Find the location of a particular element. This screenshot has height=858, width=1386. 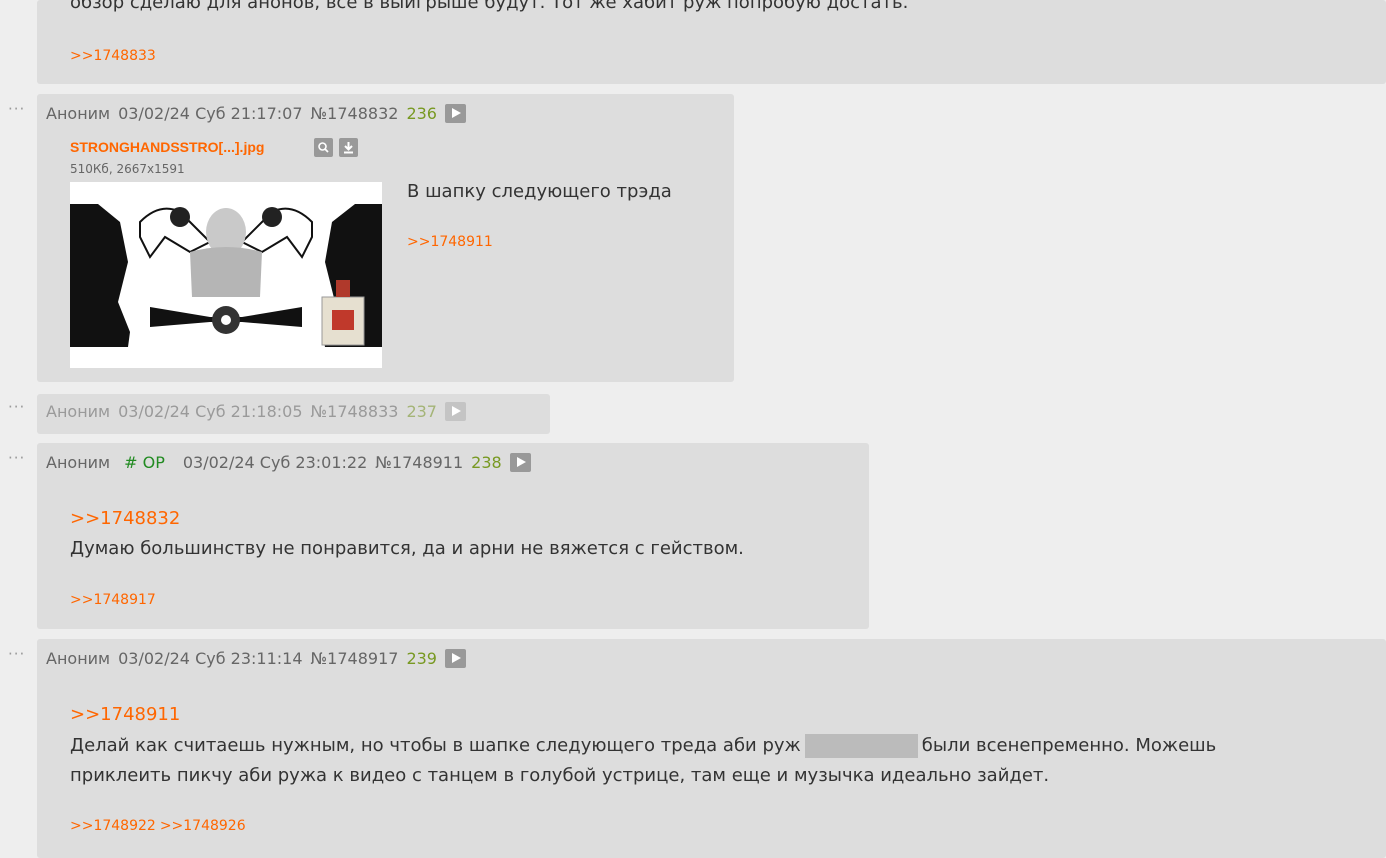

post-replies: >>1748833 is located at coordinates (115, 56).